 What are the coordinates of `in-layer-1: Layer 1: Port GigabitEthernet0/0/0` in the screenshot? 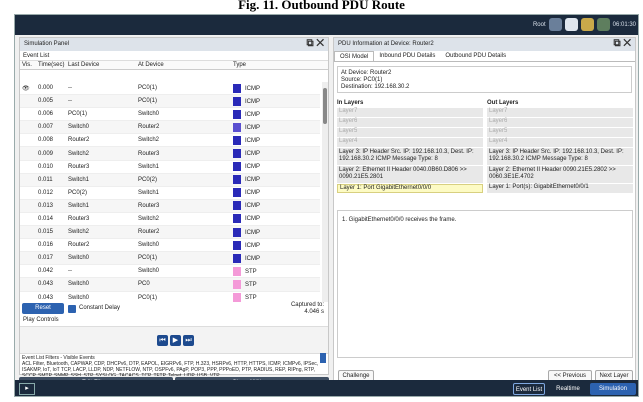 It's located at (410, 188).